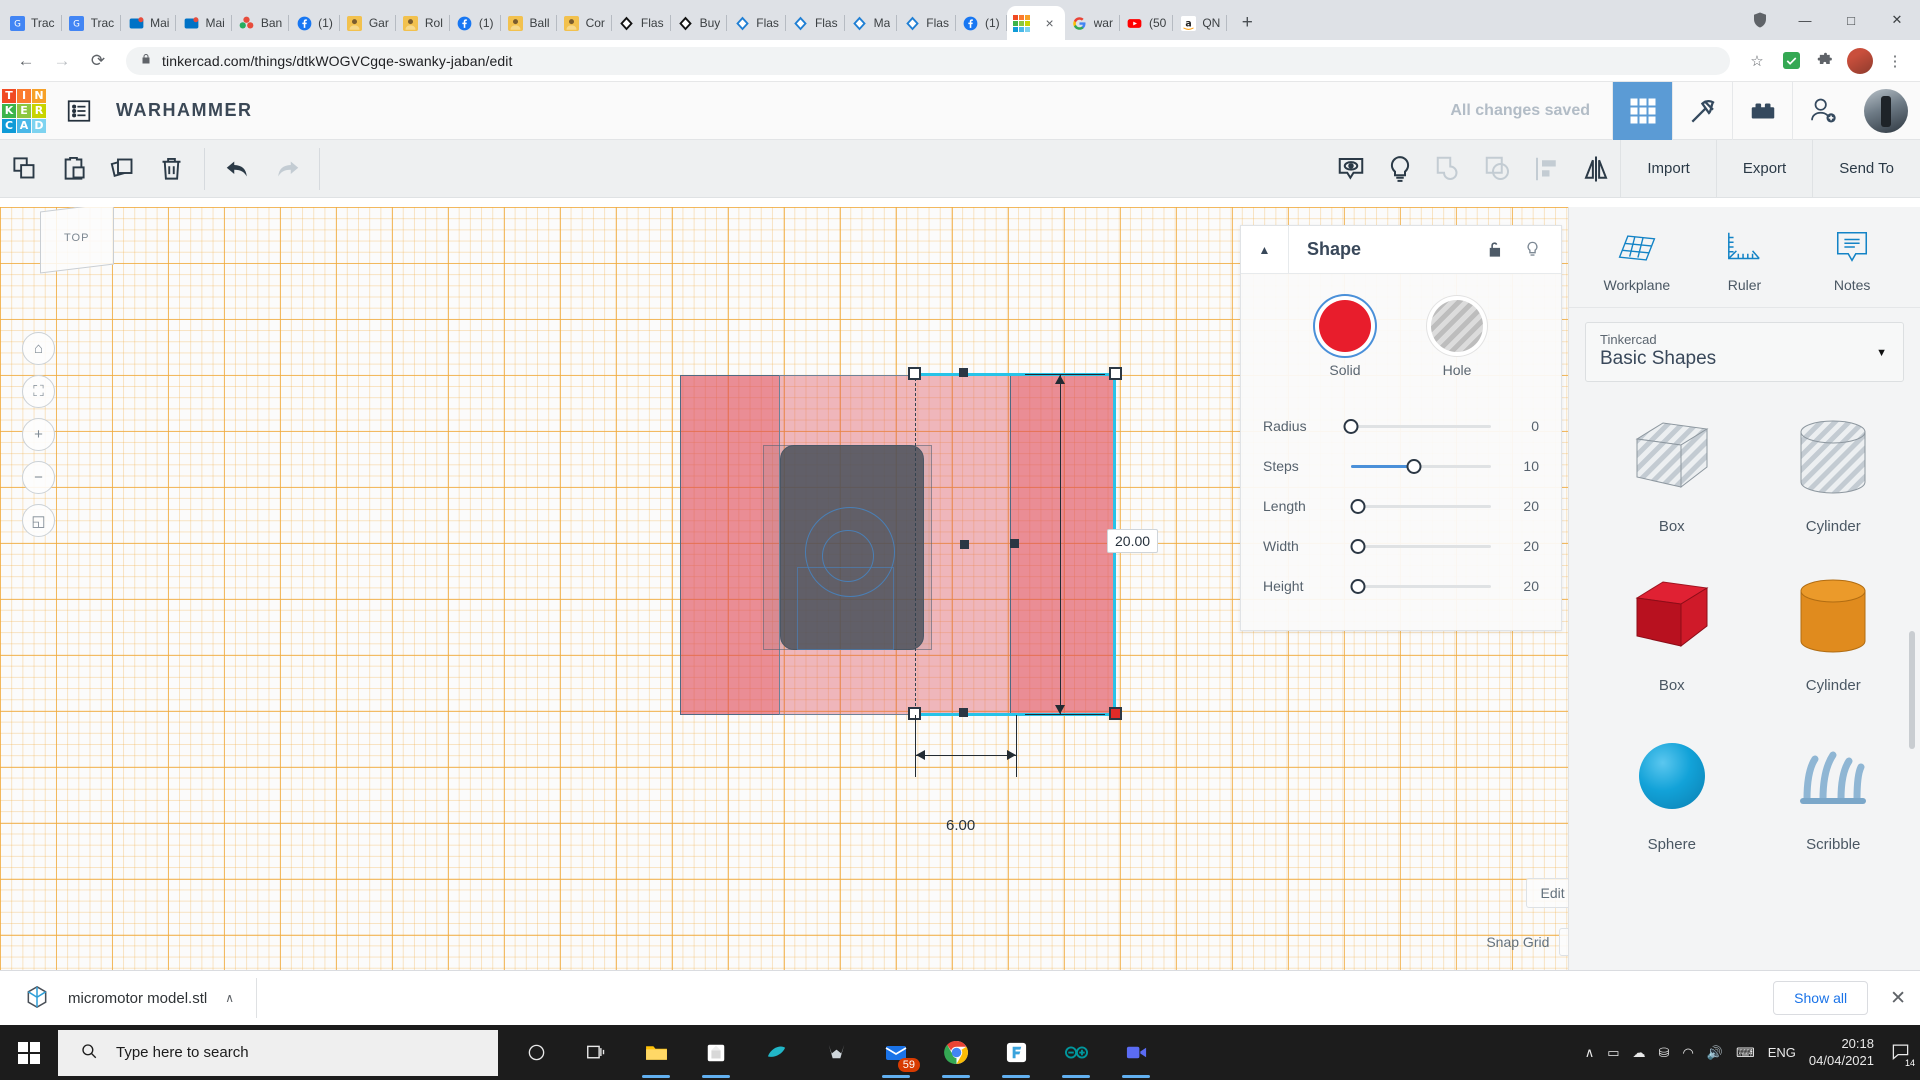  Describe the element at coordinates (1350, 168) in the screenshot. I see `eye-callout-icon` at that location.